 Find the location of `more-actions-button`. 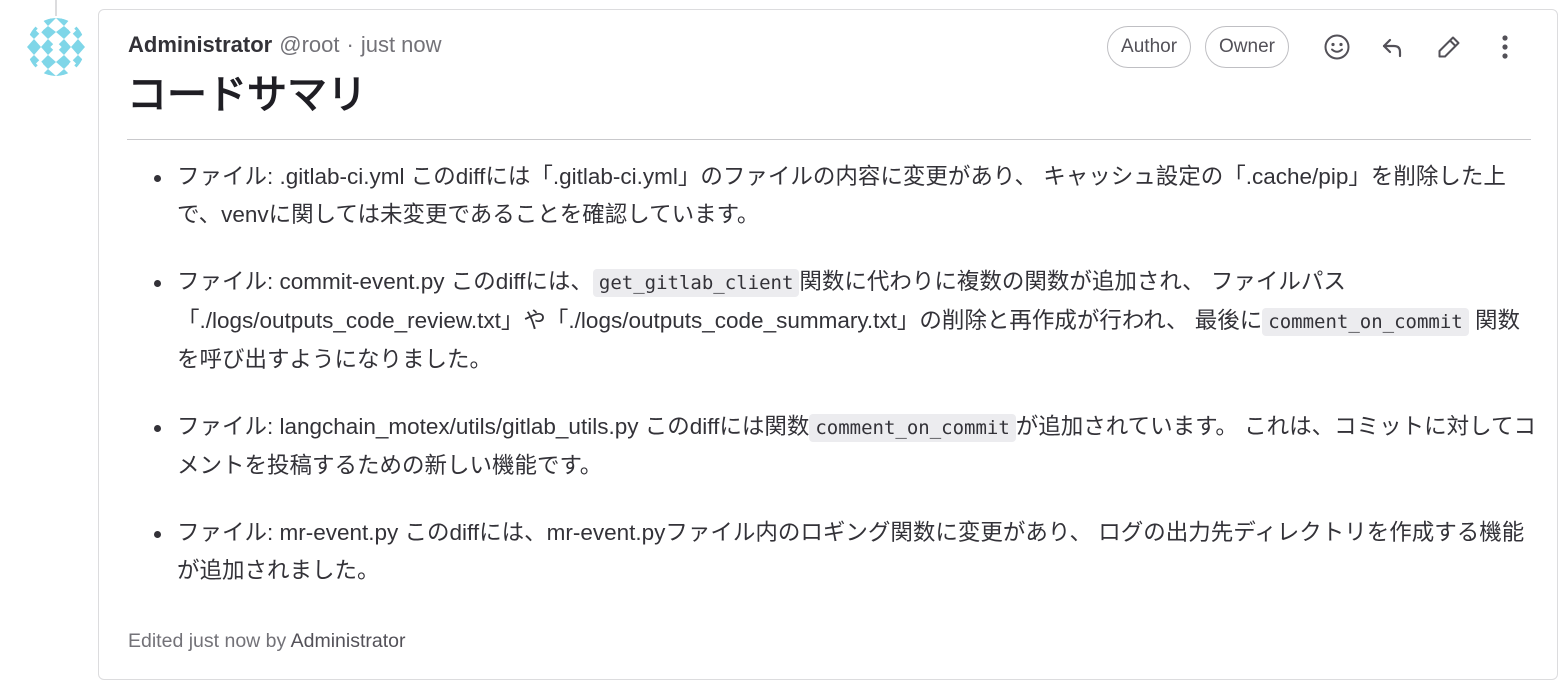

more-actions-button is located at coordinates (1505, 47).